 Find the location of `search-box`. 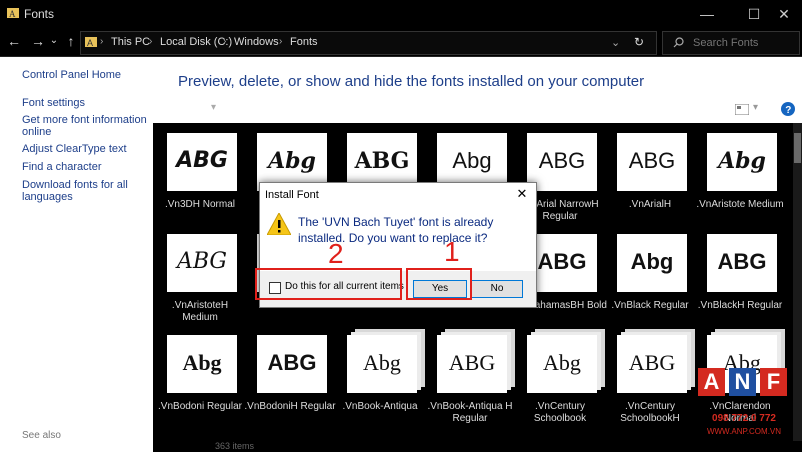

search-box is located at coordinates (731, 43).